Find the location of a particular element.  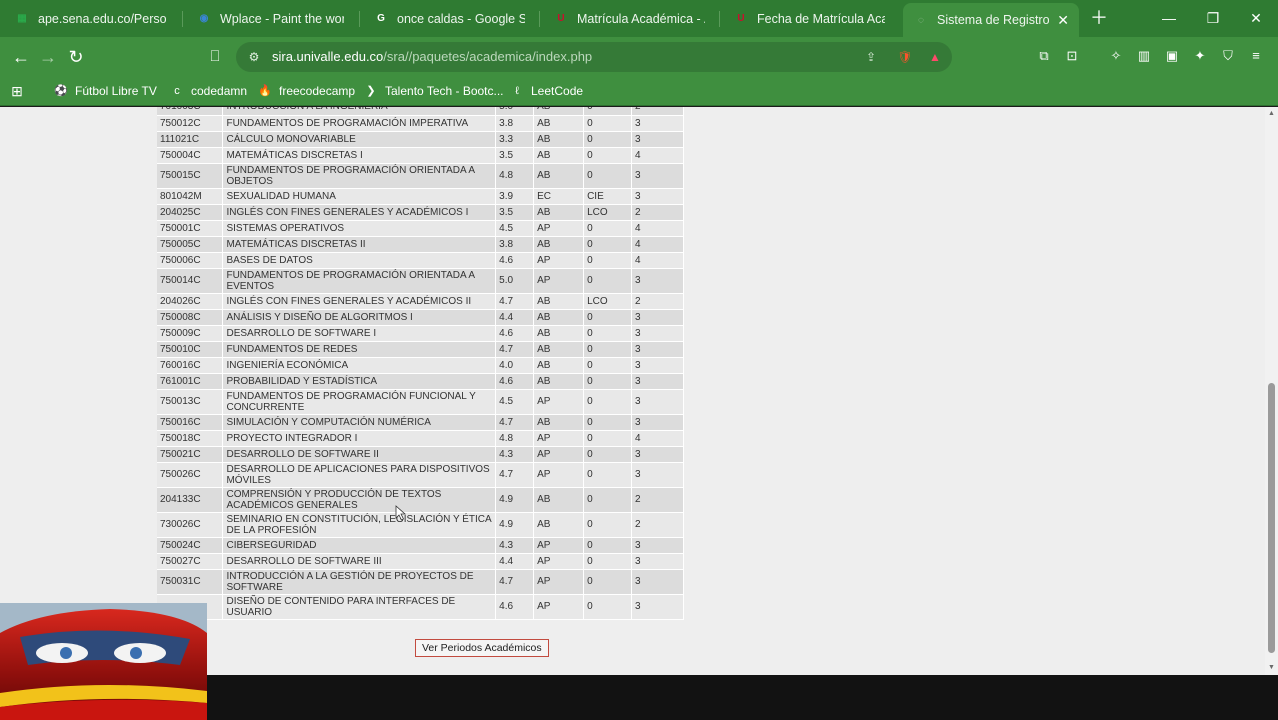

course-grade: 4.7 is located at coordinates (515, 422).